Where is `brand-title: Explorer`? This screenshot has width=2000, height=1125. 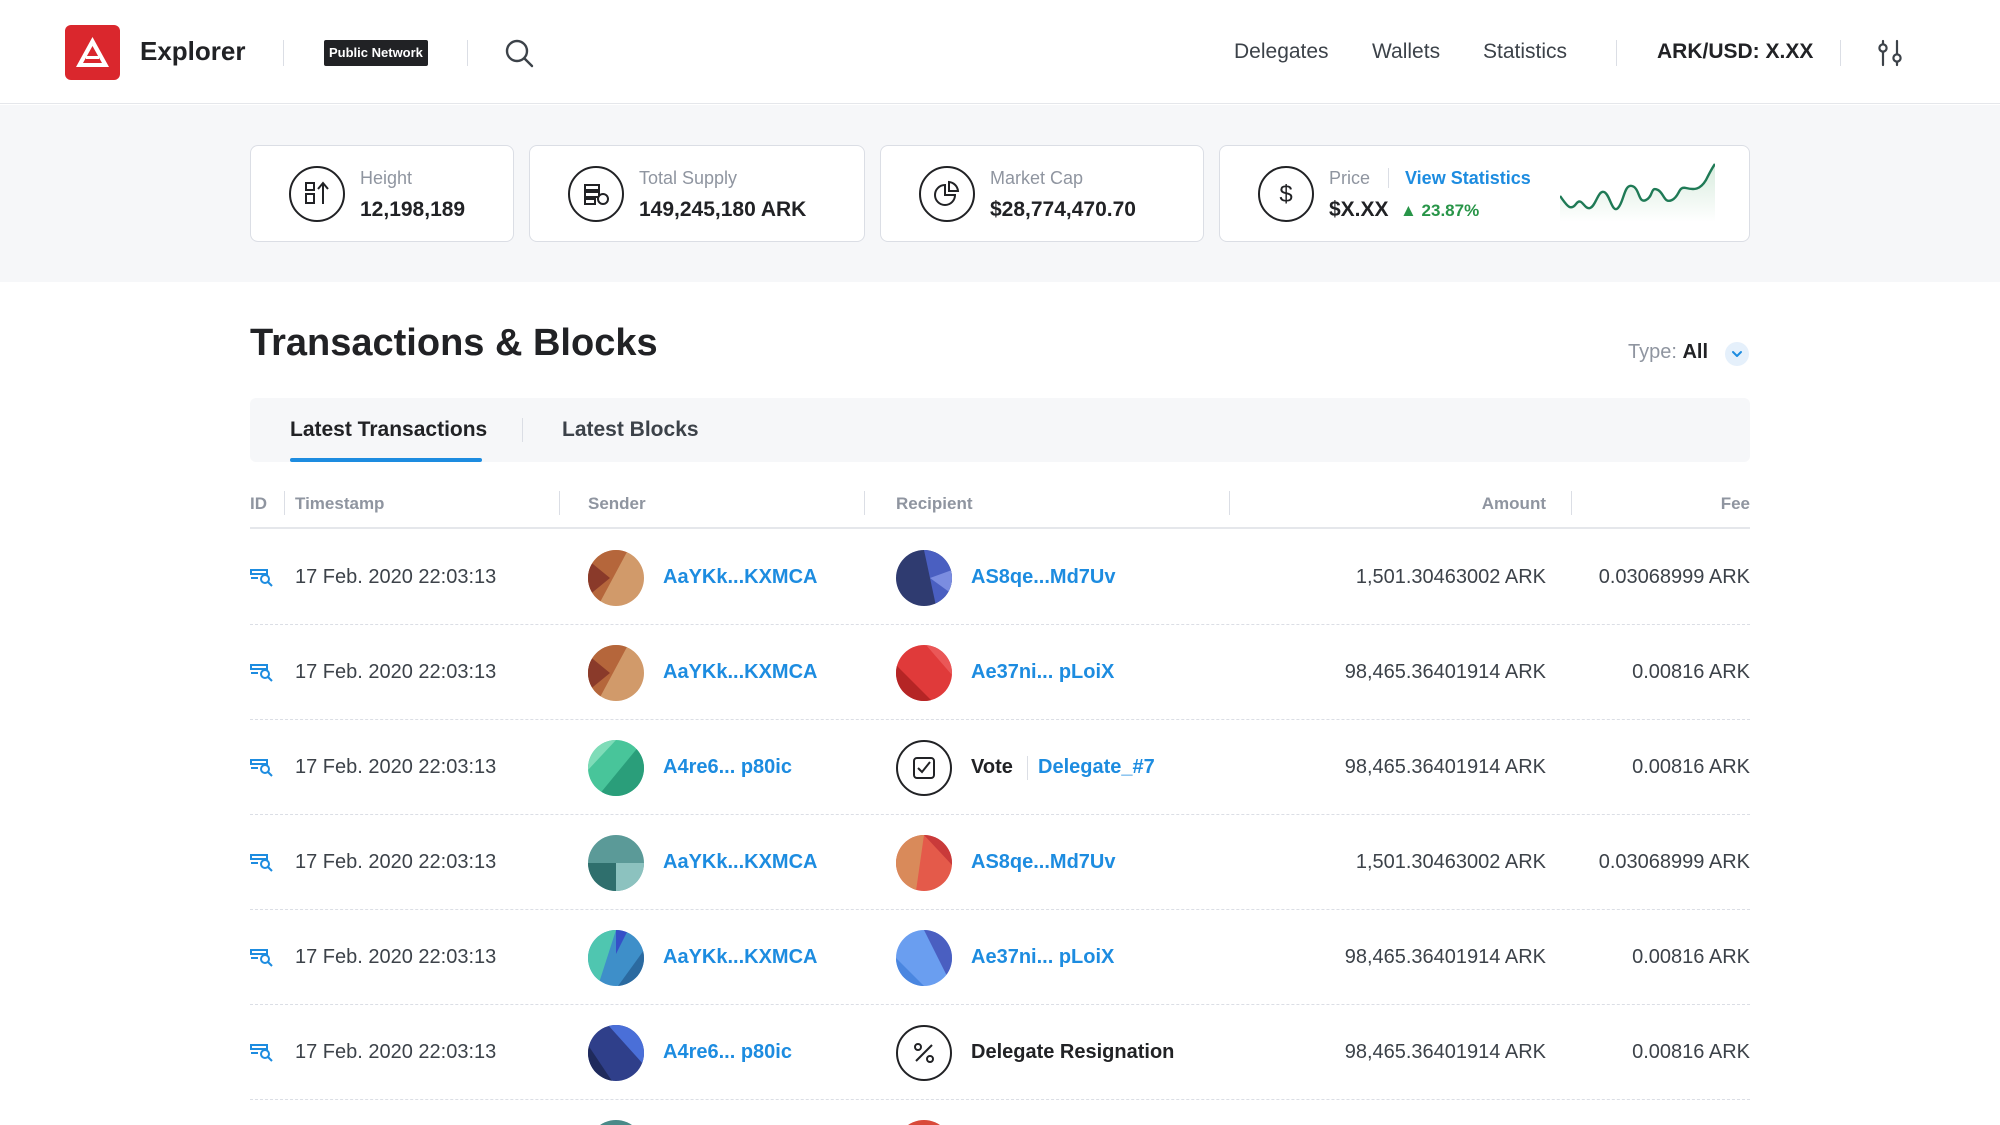 brand-title: Explorer is located at coordinates (193, 51).